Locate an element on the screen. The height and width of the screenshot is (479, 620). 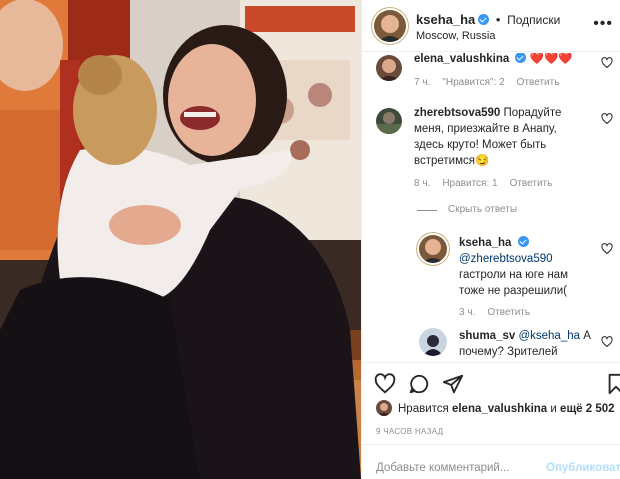
reply-username: shuma_sv is located at coordinates (487, 336).